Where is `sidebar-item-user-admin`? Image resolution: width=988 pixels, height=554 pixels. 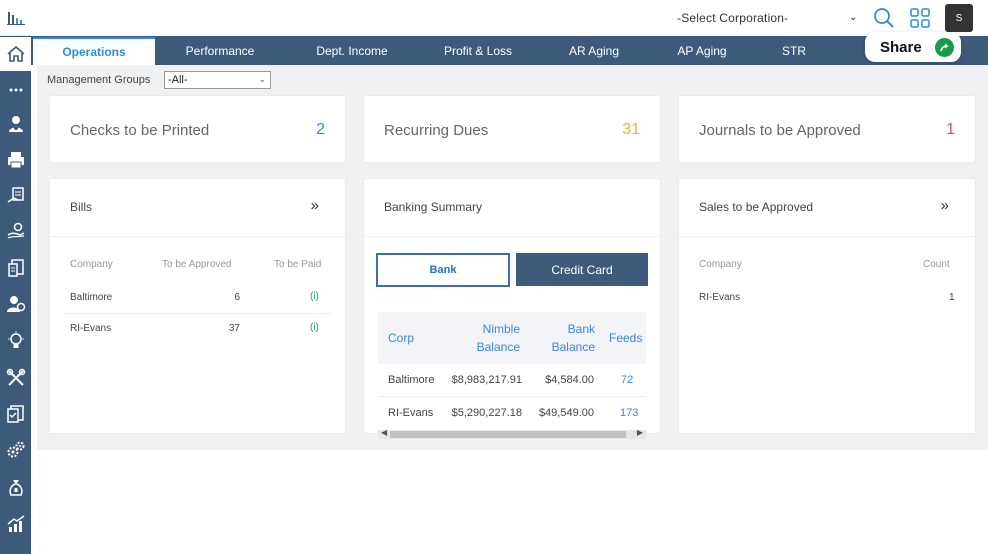
sidebar-item-user-admin is located at coordinates (15, 304).